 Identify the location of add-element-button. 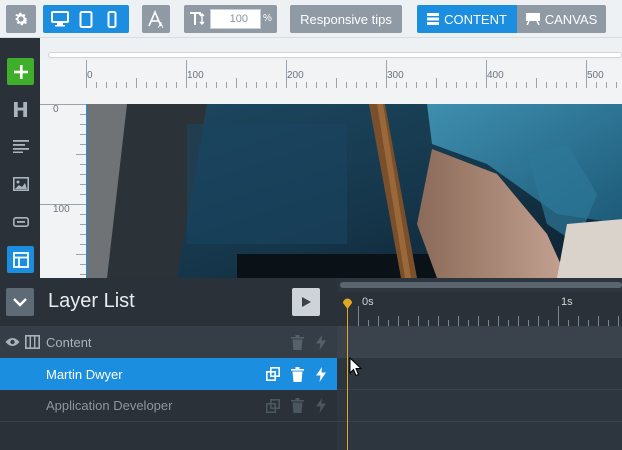
(20, 71).